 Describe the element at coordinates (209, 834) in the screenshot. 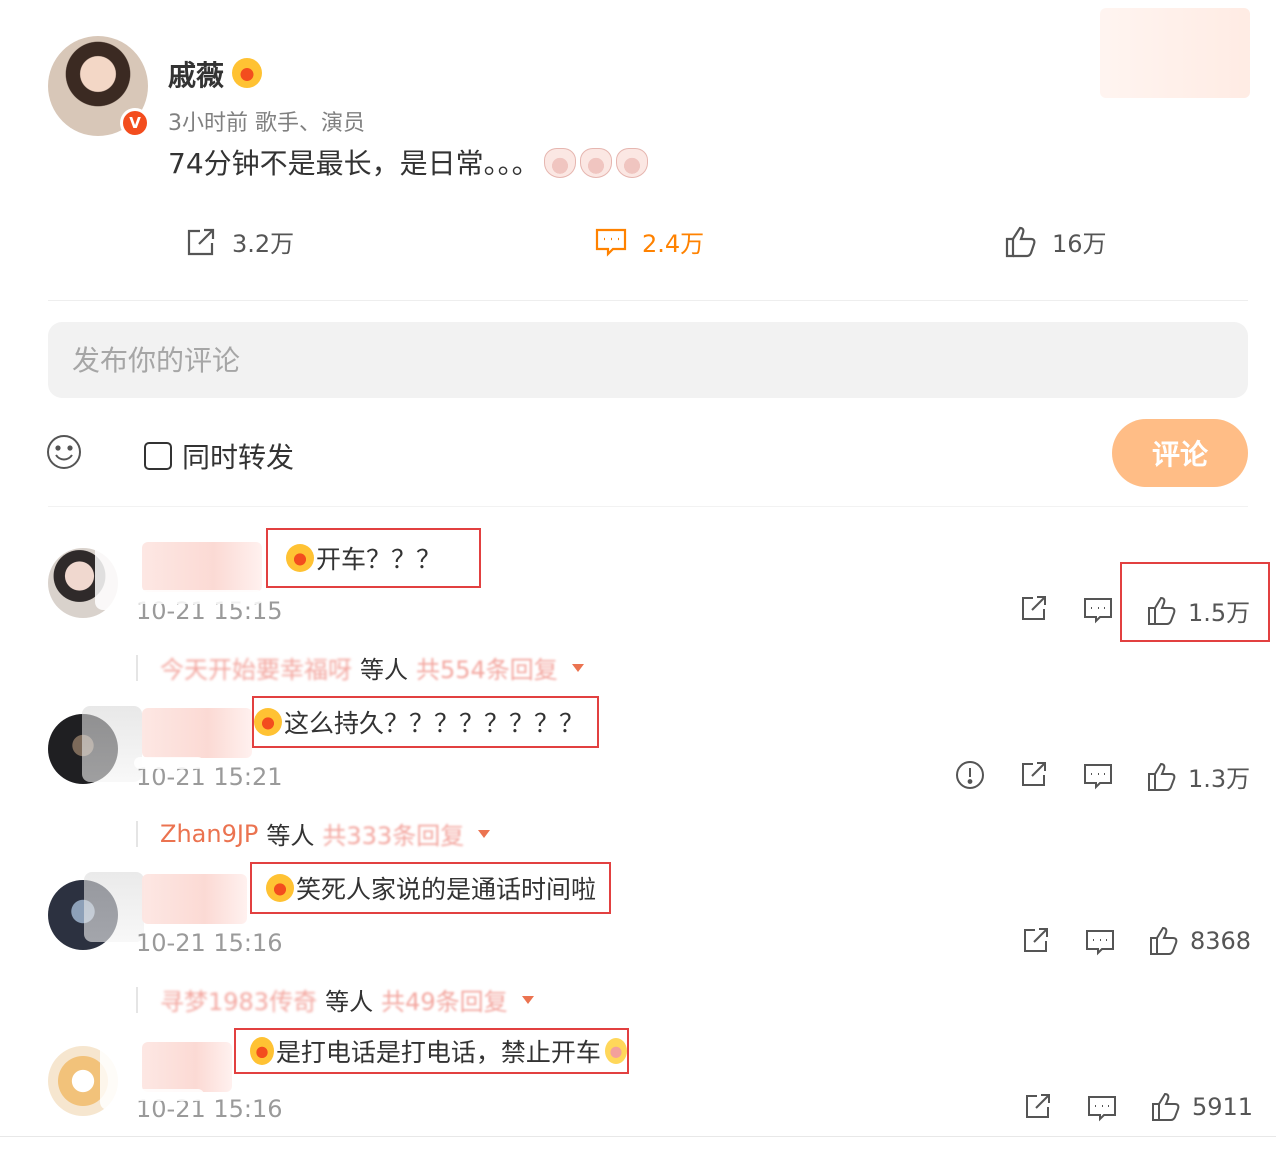

I see `reply-user: Zhan9JP` at that location.